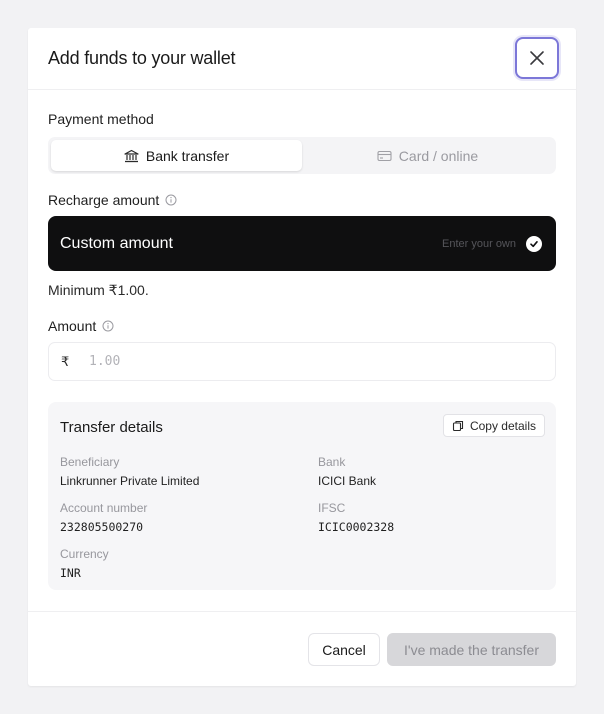 This screenshot has width=604, height=714. What do you see at coordinates (65, 361) in the screenshot?
I see `currency-symbol: ₹` at bounding box center [65, 361].